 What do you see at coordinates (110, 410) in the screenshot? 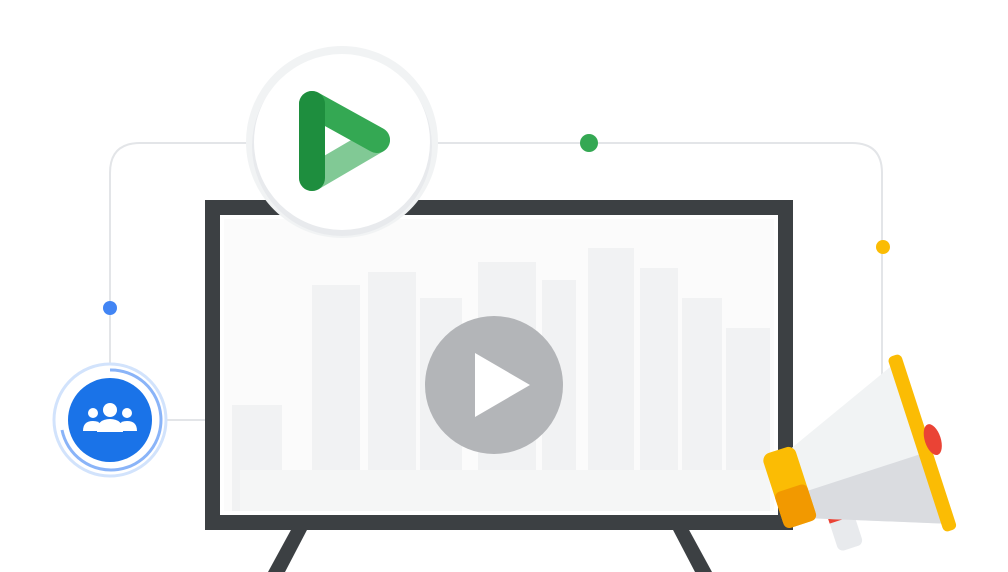
I see `person-head-center` at bounding box center [110, 410].